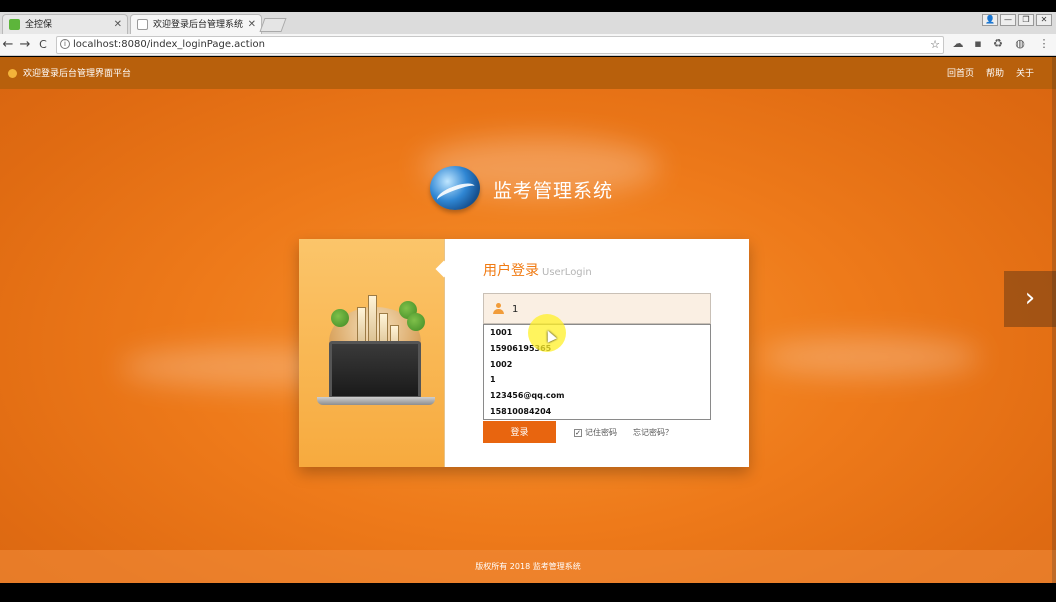 This screenshot has height=602, width=1056. Describe the element at coordinates (65, 24) in the screenshot. I see `browser-tab-1: 全控保 ✕` at that location.